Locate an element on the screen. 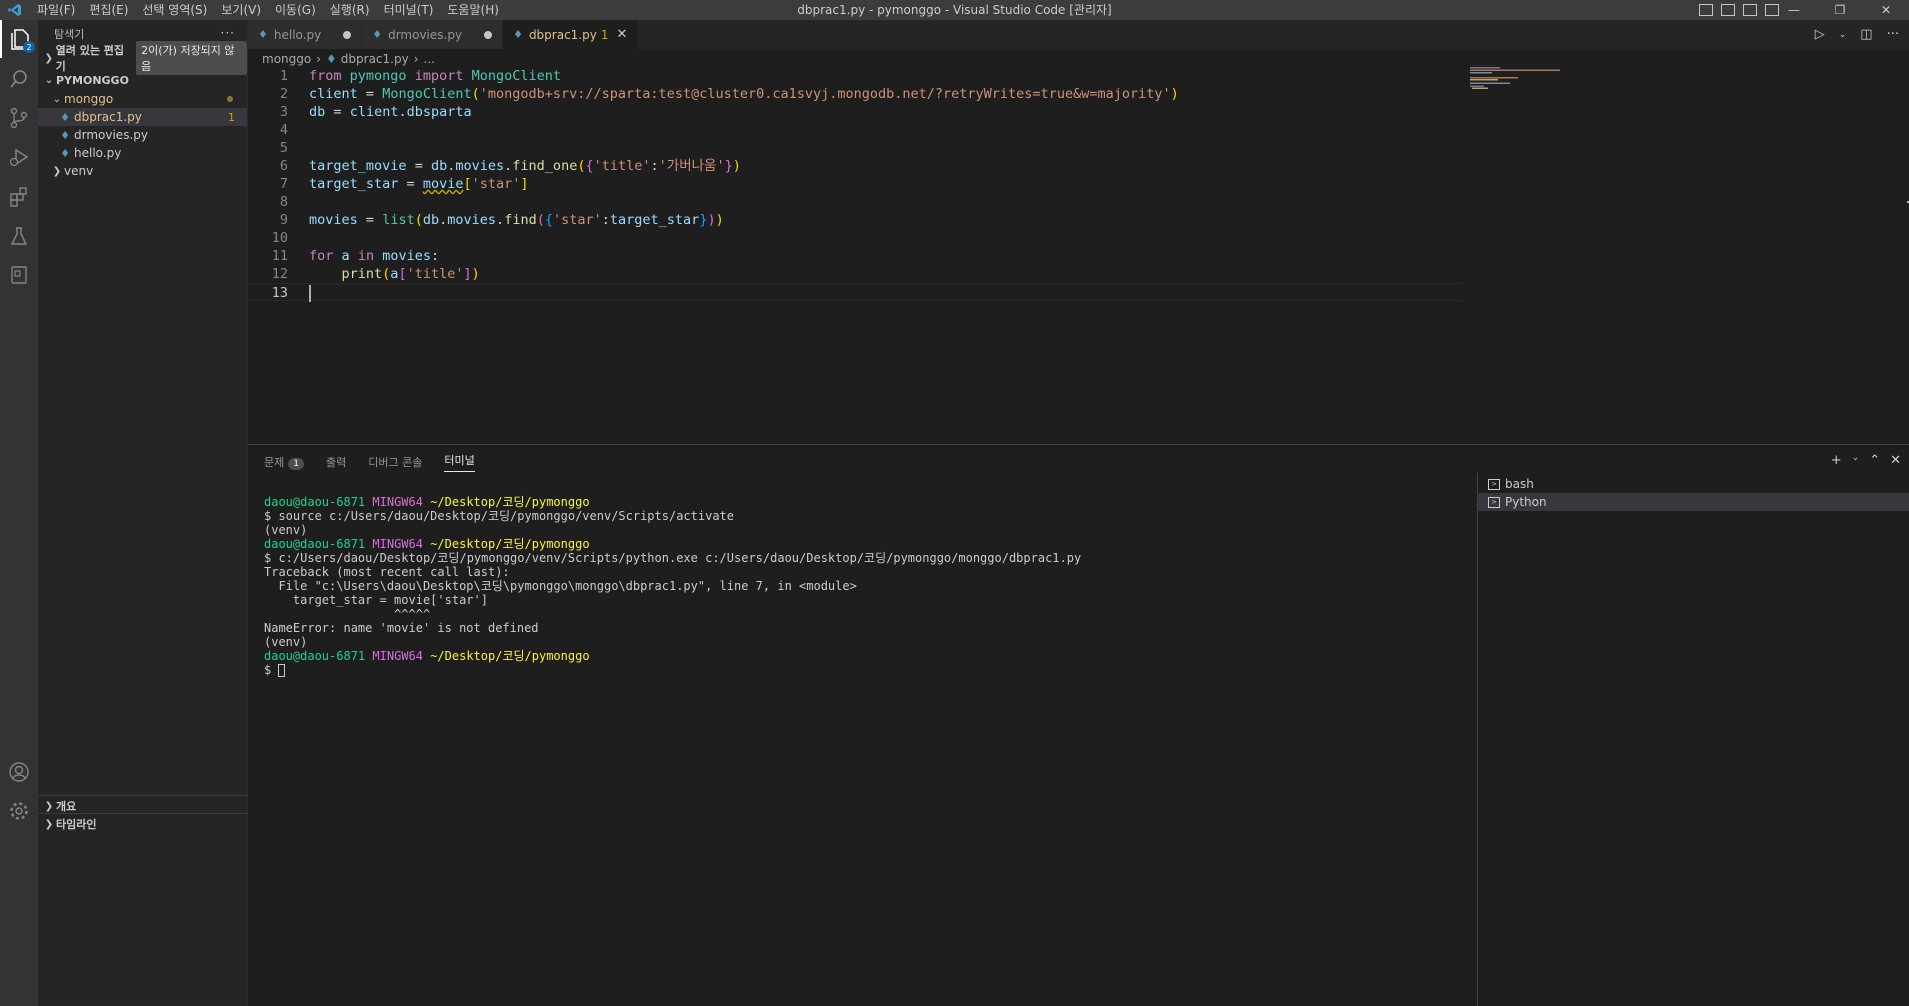 This screenshot has width=1909, height=1006. toggle-panel-icon is located at coordinates (1728, 10).